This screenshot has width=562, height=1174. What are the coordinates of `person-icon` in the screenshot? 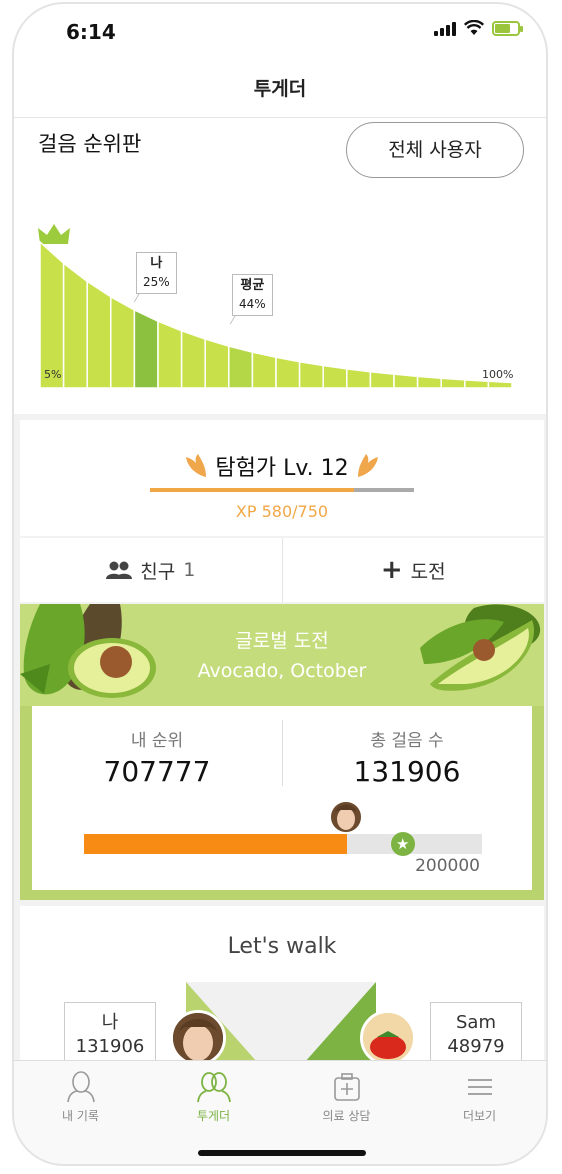 It's located at (80, 1087).